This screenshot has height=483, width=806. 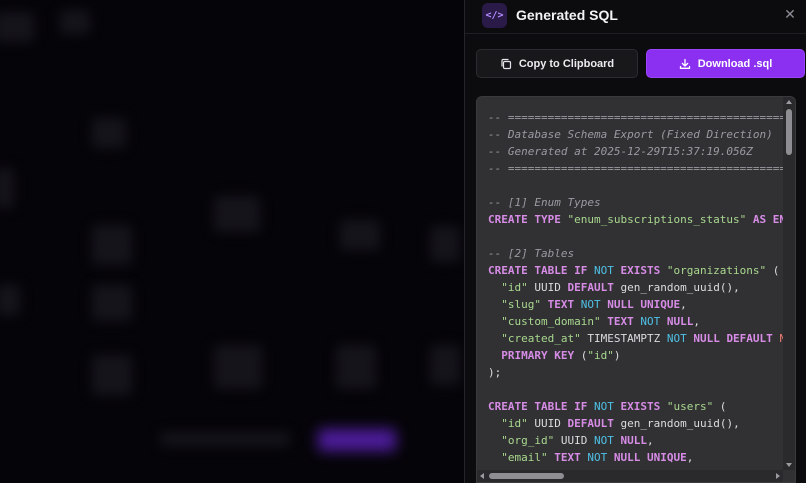 What do you see at coordinates (531, 253) in the screenshot?
I see `code-token: -- [2] Tables` at bounding box center [531, 253].